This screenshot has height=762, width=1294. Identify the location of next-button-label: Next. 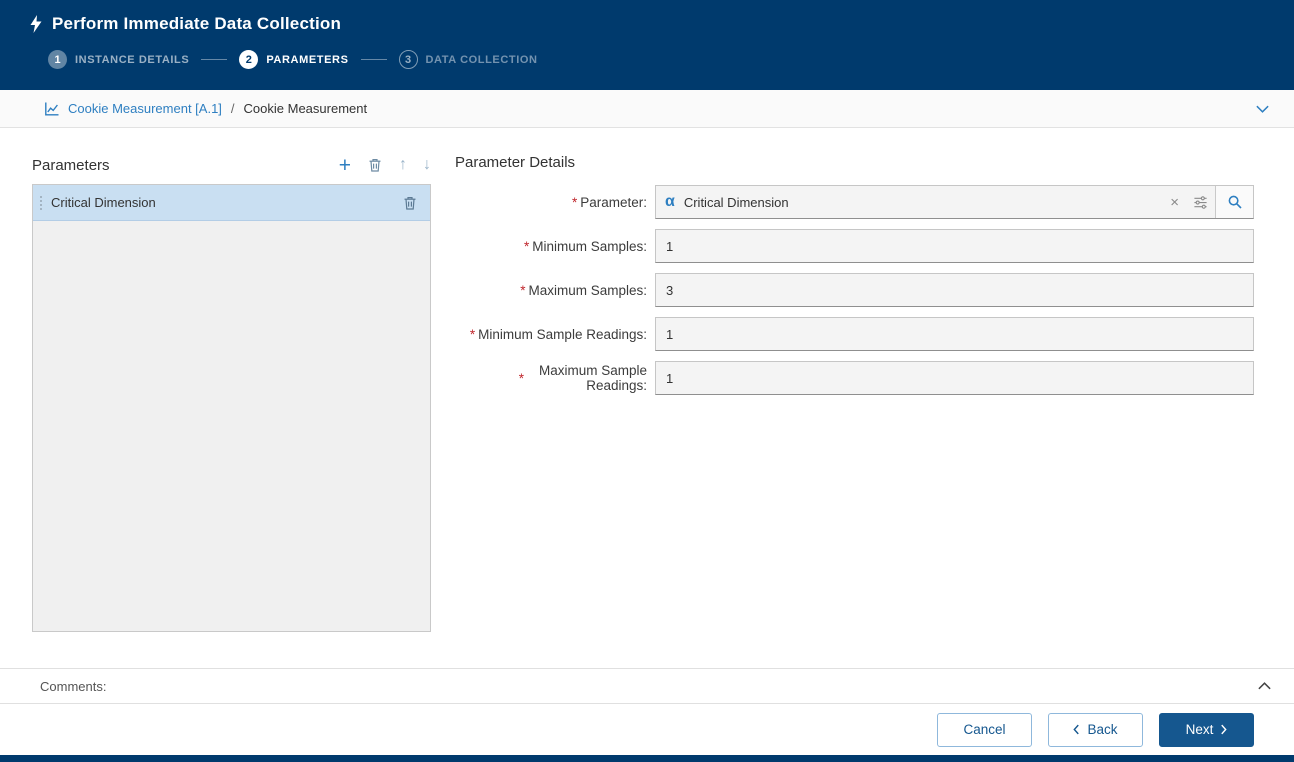
(1199, 729).